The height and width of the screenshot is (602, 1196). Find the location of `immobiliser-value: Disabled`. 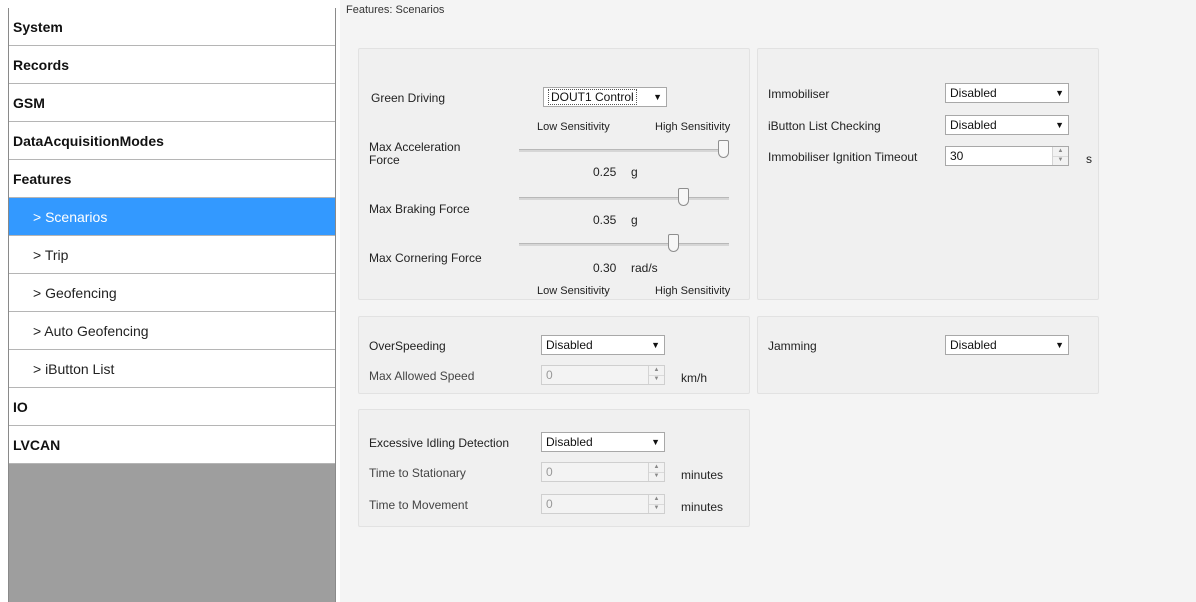

immobiliser-value: Disabled is located at coordinates (973, 93).